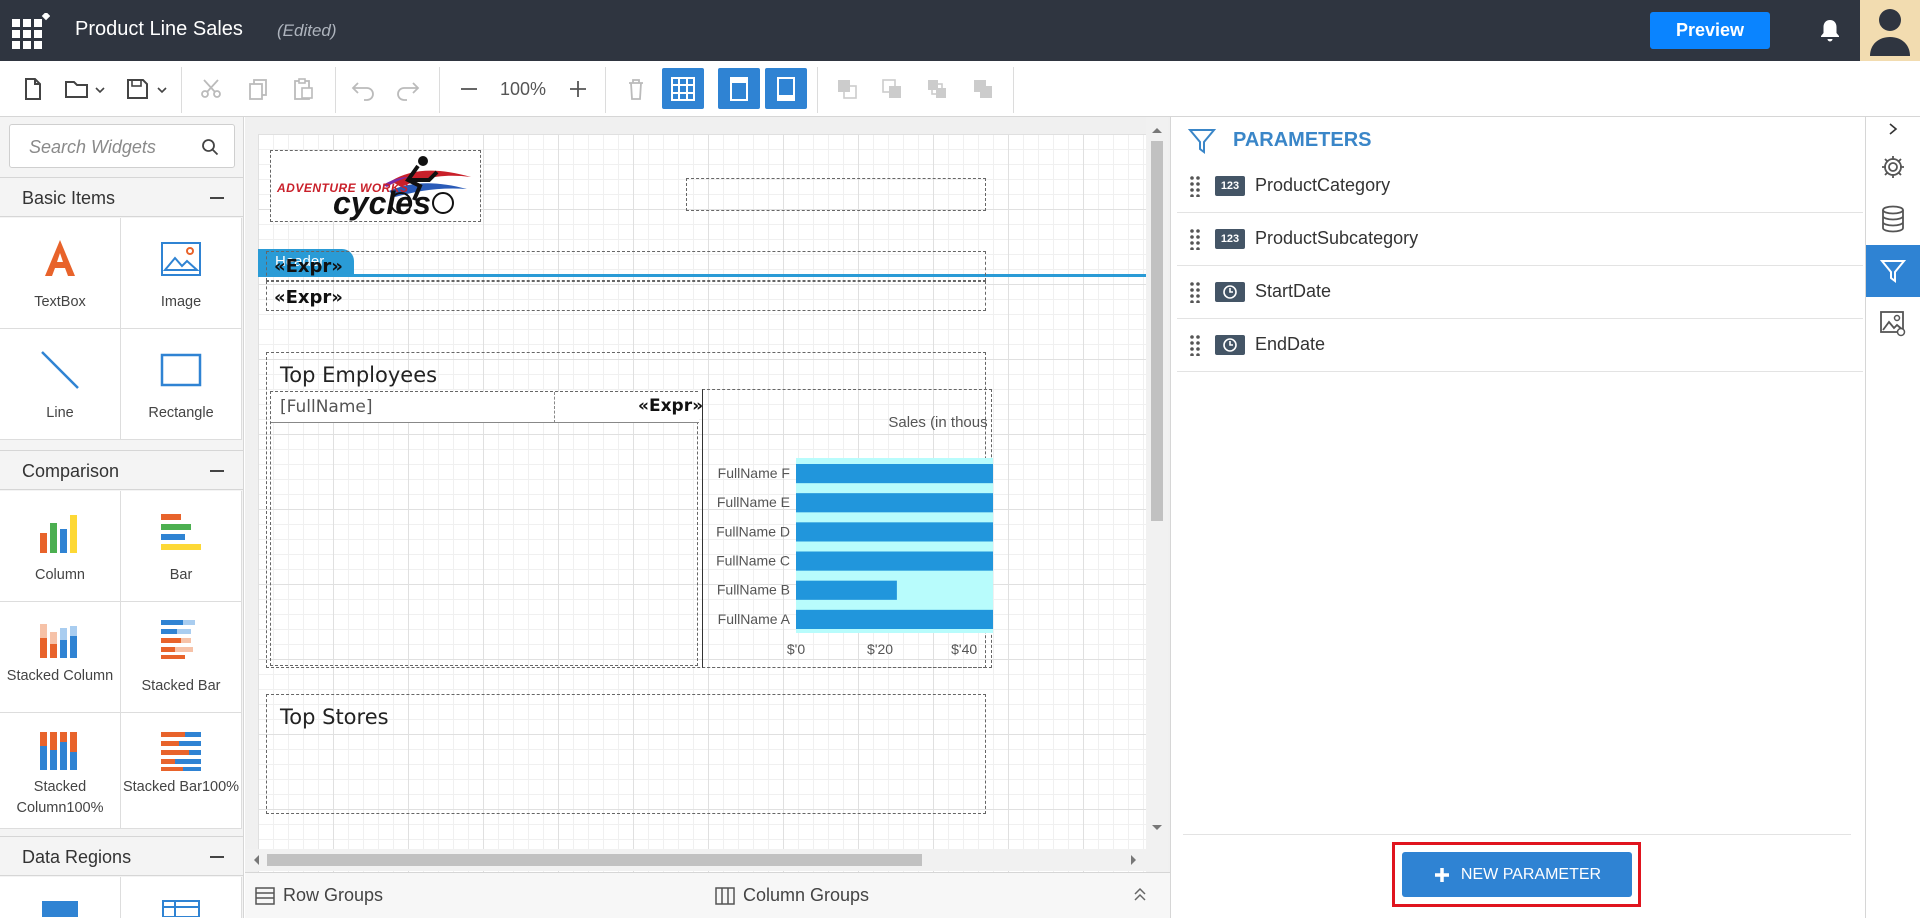 The image size is (1920, 918). Describe the element at coordinates (626, 266) in the screenshot. I see `expr-textbox-1: «Expr»` at that location.